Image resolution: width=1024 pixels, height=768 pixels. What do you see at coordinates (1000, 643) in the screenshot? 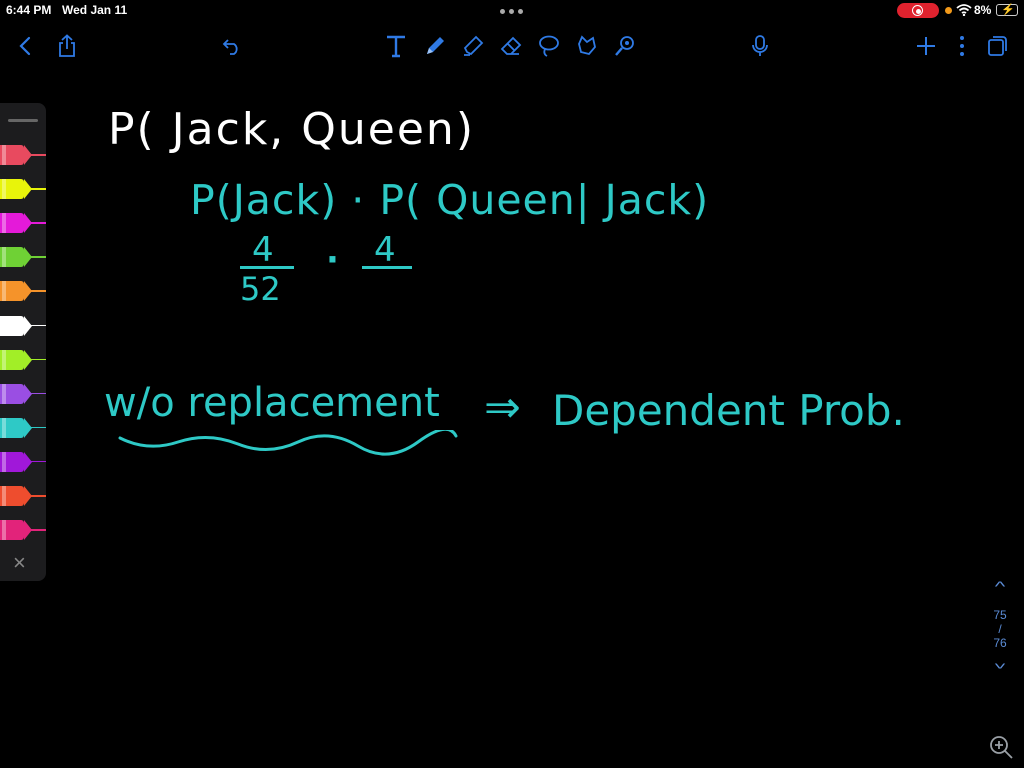
I see `page-total: 76` at bounding box center [1000, 643].